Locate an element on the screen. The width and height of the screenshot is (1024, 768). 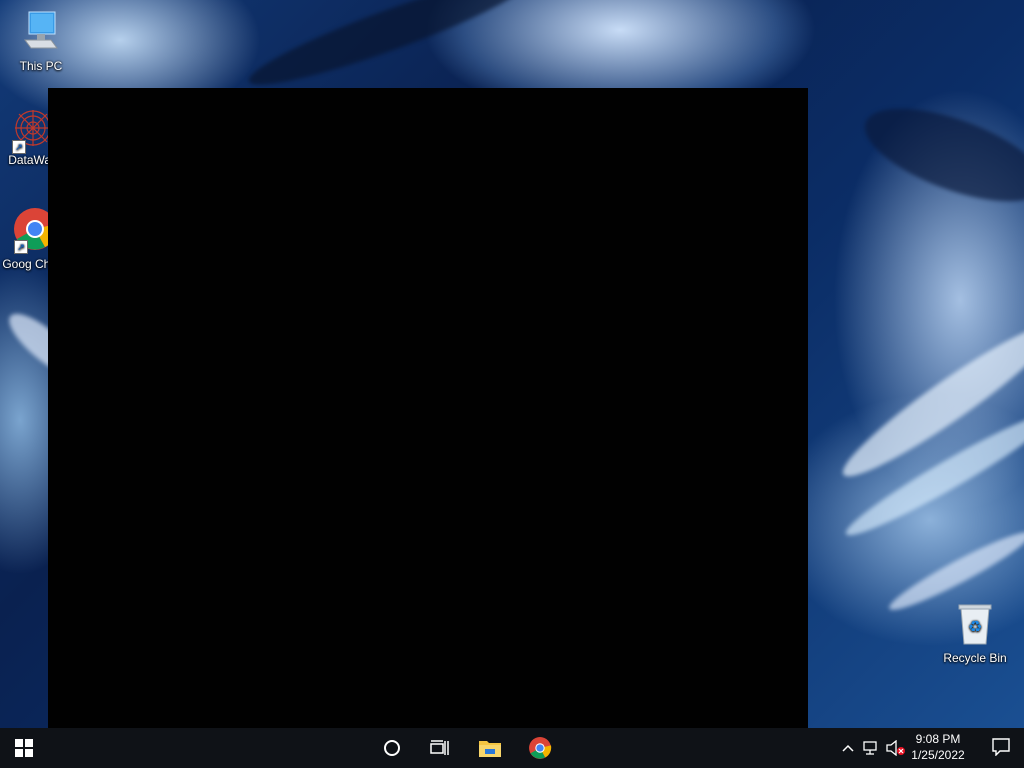
desktop-icon-label: This PC is located at coordinates (41, 66).